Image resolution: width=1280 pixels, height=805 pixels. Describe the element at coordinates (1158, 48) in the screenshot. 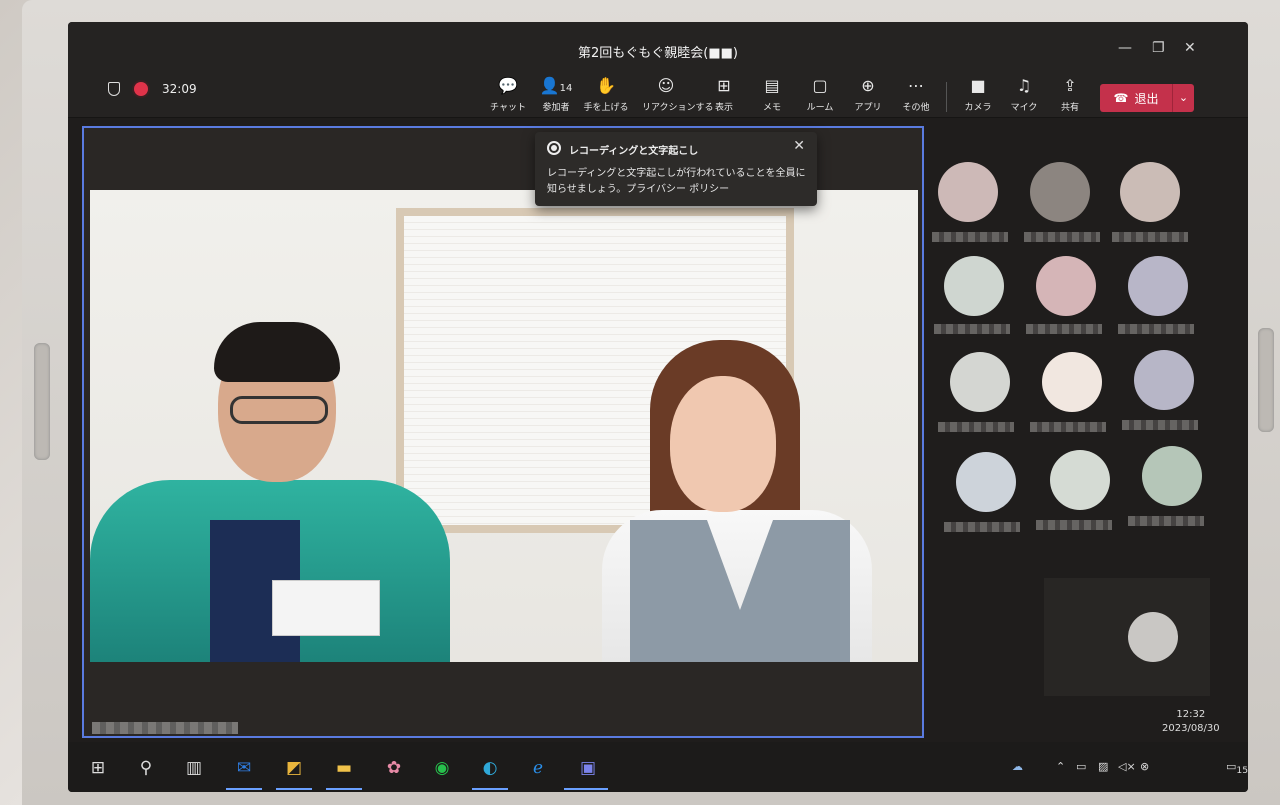

I see `maximize-icon: ❐` at that location.